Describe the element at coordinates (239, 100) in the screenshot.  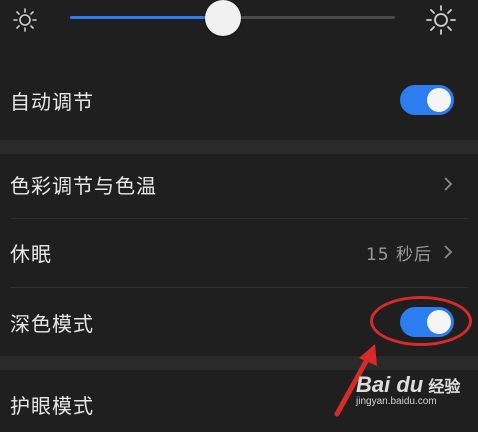
I see `auto-adjust-row: 自动调节` at that location.